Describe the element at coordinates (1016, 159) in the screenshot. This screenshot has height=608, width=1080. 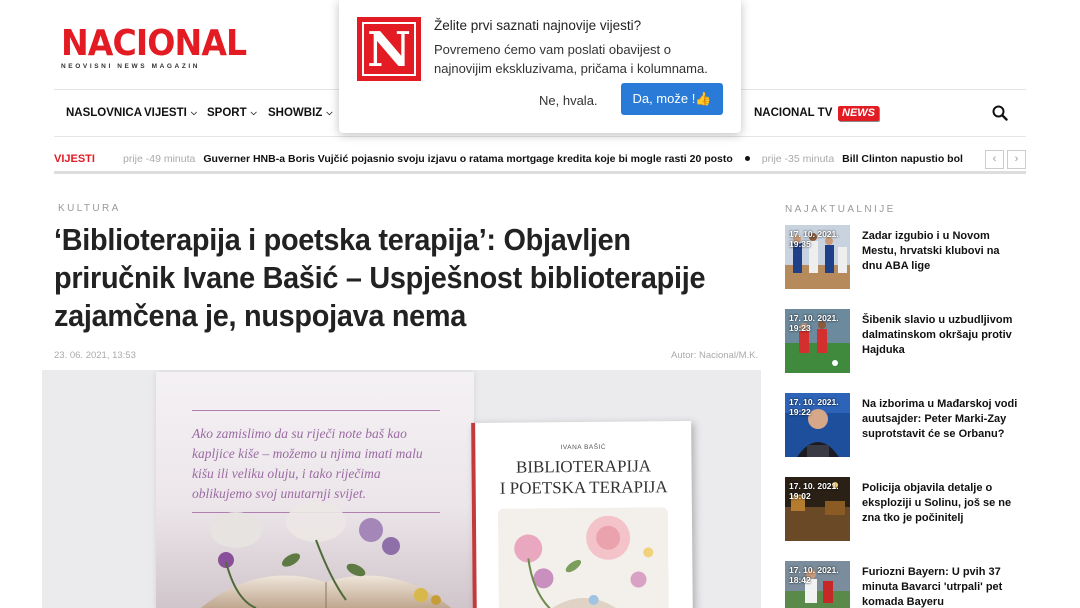
I see `ticker-next-button: ›` at that location.